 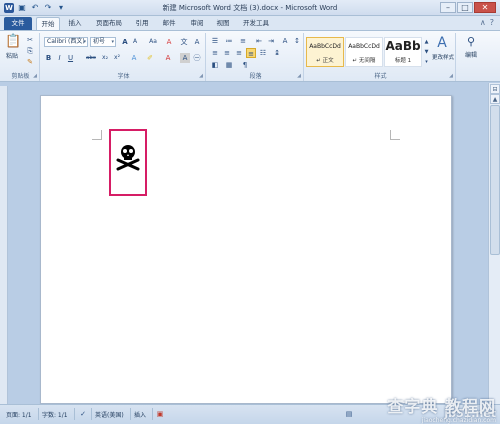 What do you see at coordinates (441, 408) in the screenshot?
I see `watermark-site: 查字典 教程网 jiaocheng.chazidian.com` at bounding box center [441, 408].